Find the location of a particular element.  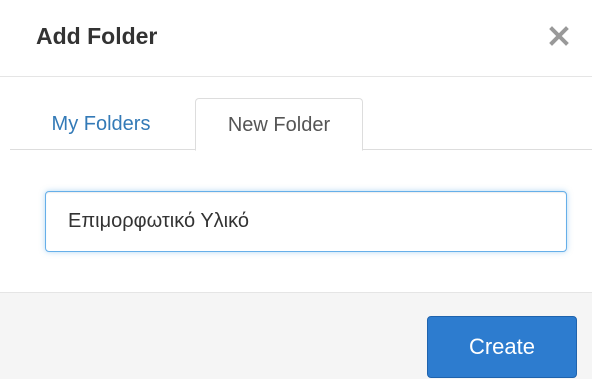

folder-tabs: My Folders New Folder is located at coordinates (301, 124).